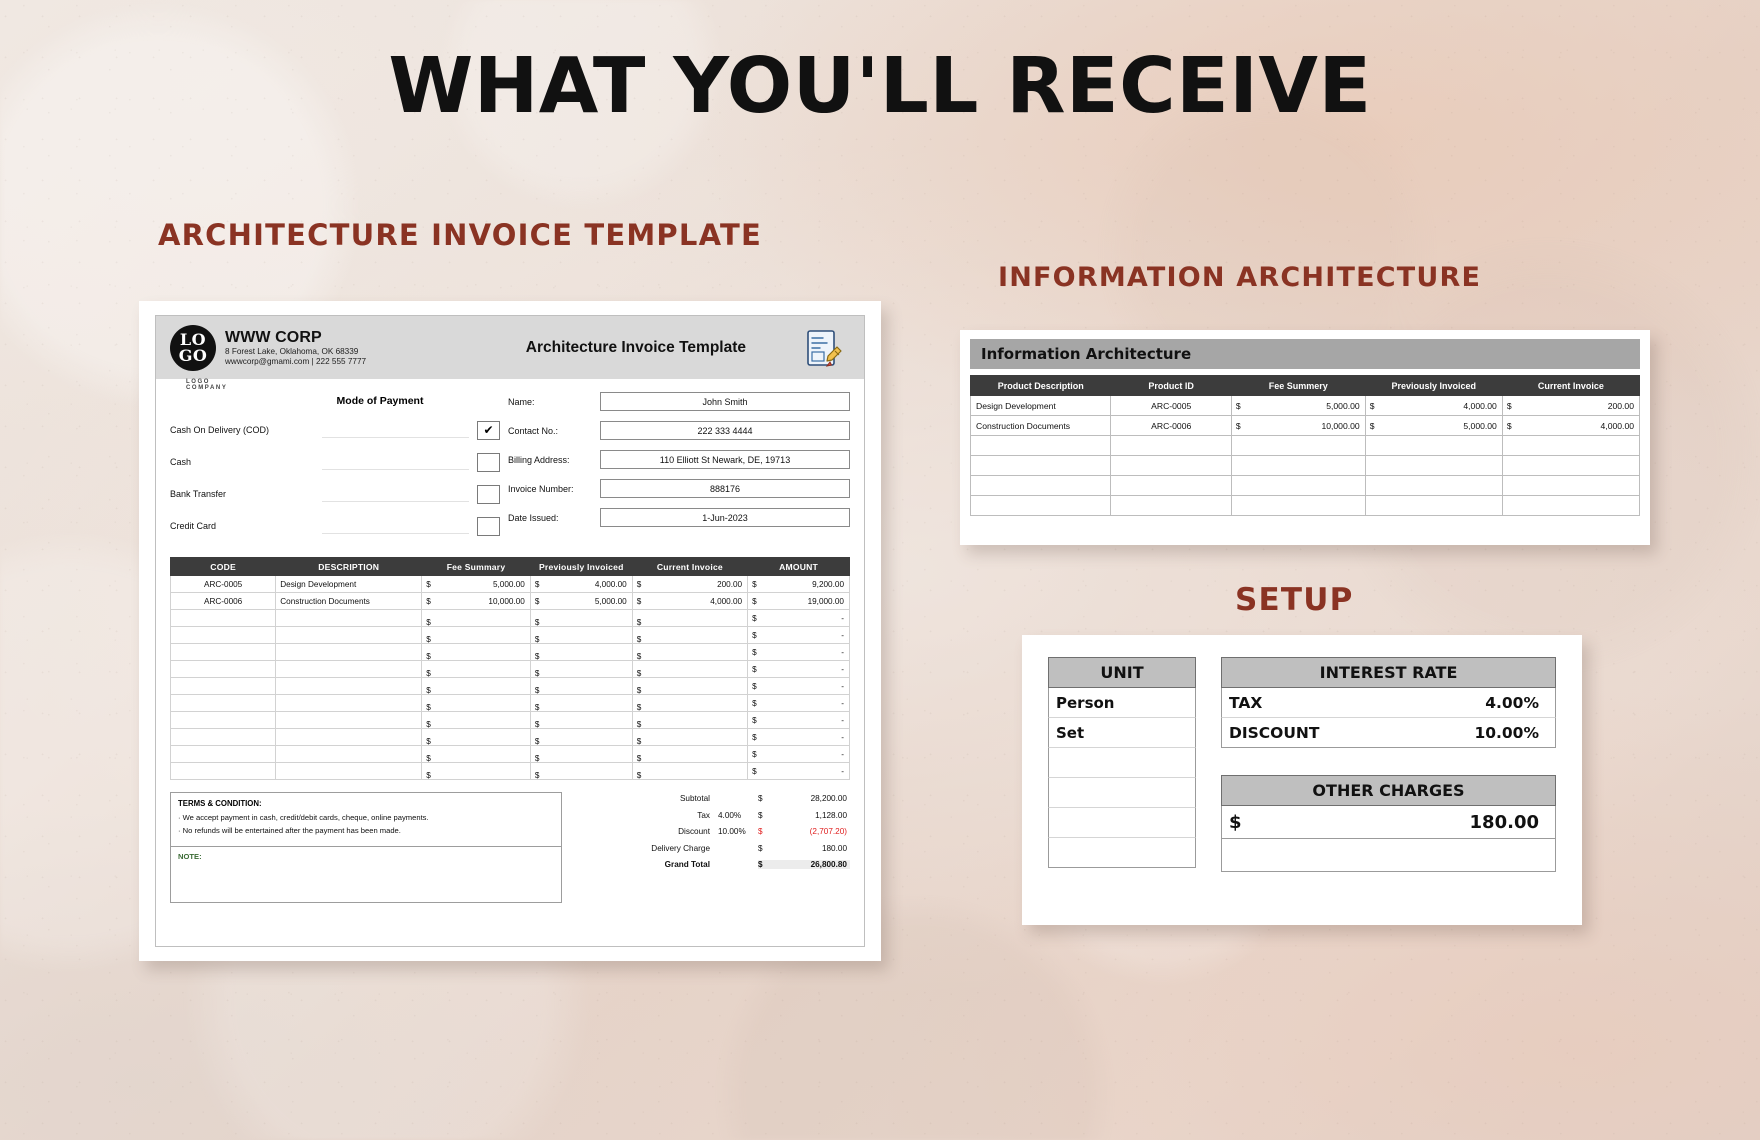 The image size is (1760, 1140). I want to click on unit-item: Person, so click(1122, 703).